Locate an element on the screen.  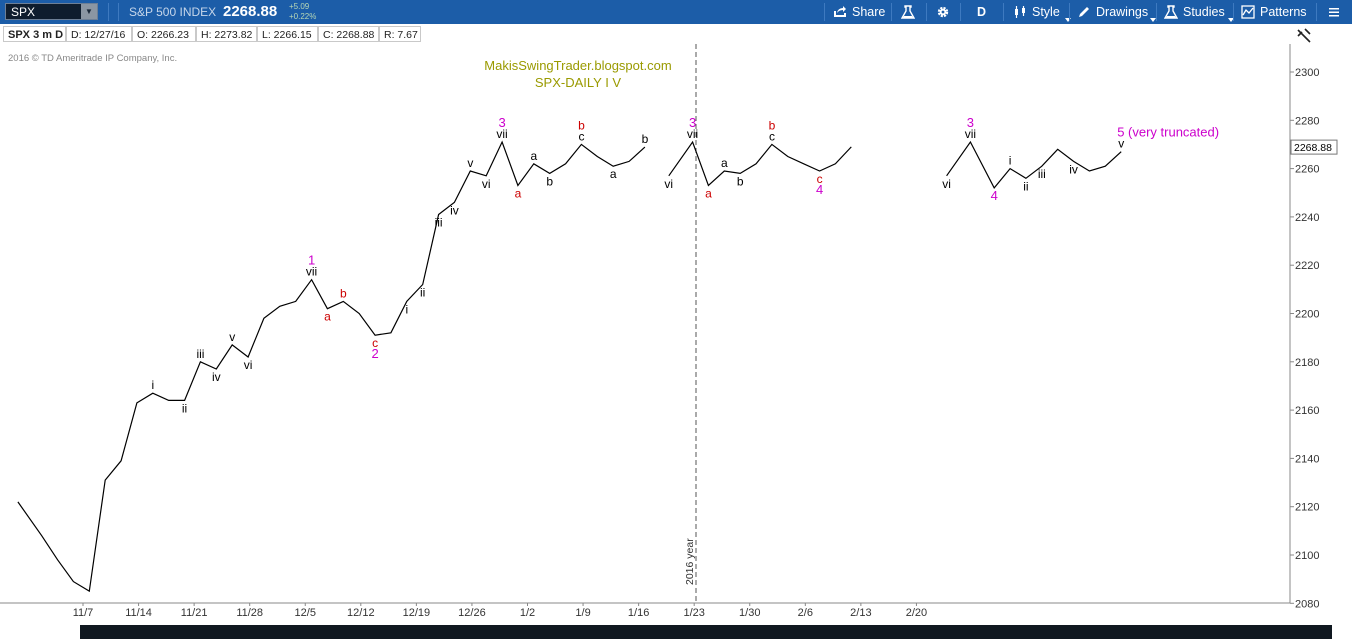
y-tick-label: 2100 is located at coordinates (1307, 556).